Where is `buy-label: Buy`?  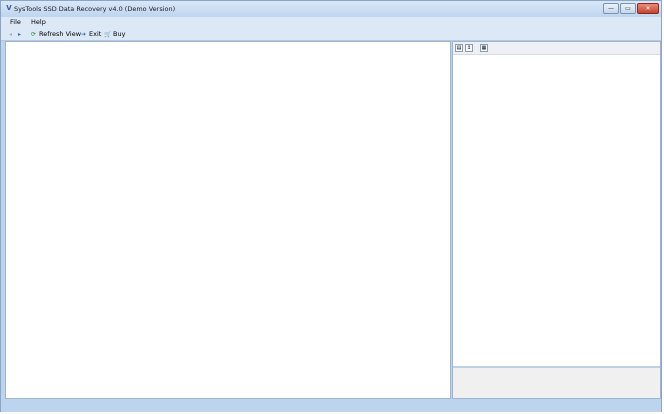
buy-label: Buy is located at coordinates (119, 34).